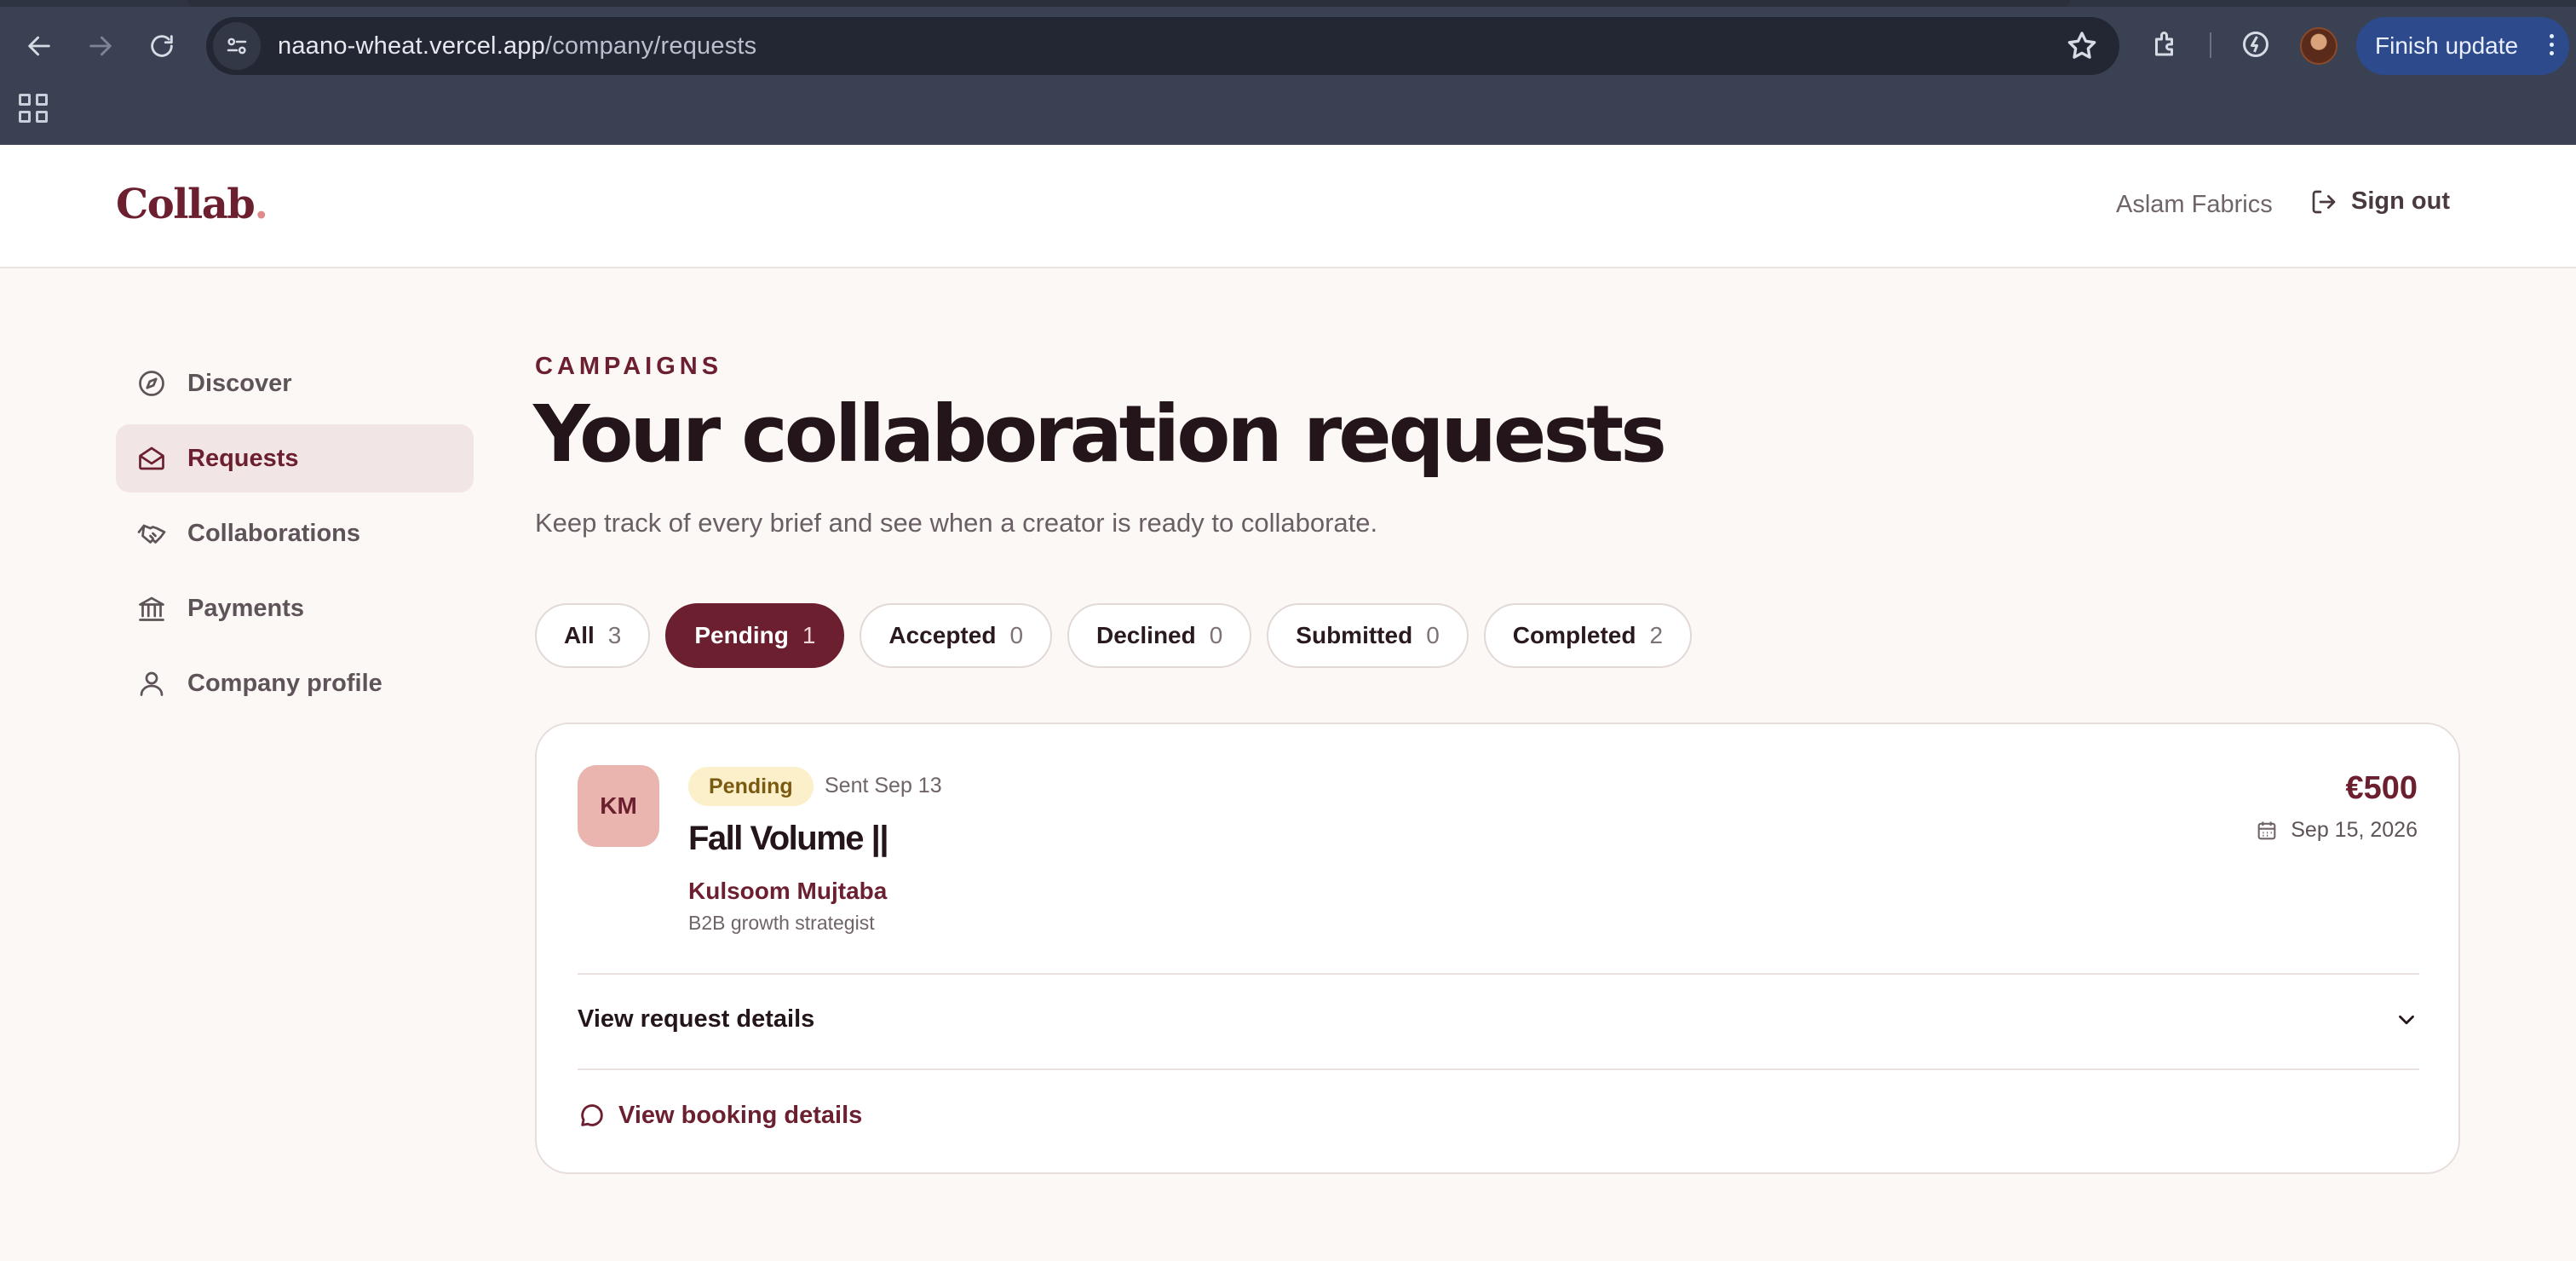 Image resolution: width=2576 pixels, height=1261 pixels. Describe the element at coordinates (1656, 635) in the screenshot. I see `filter-count: 2` at that location.